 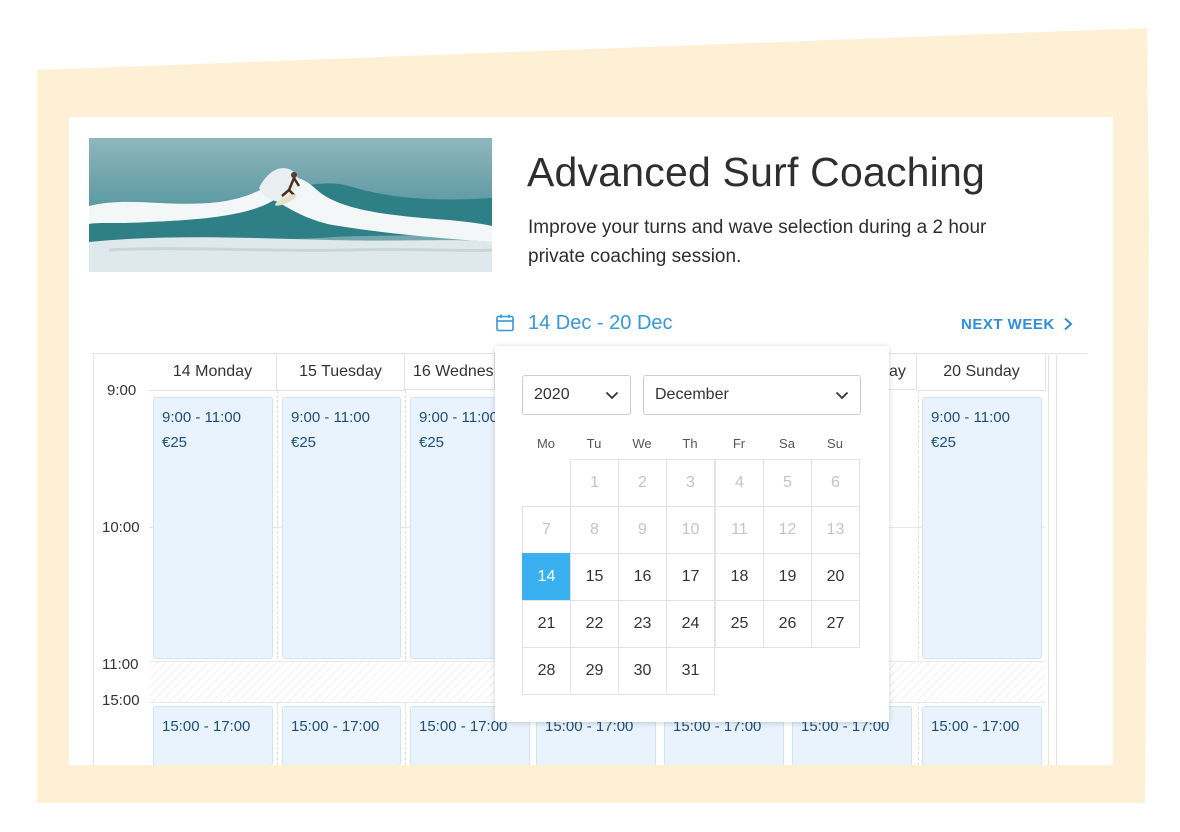 I want to click on slot-sunday-morning: 9:00 - 11:00 €25, so click(x=982, y=528).